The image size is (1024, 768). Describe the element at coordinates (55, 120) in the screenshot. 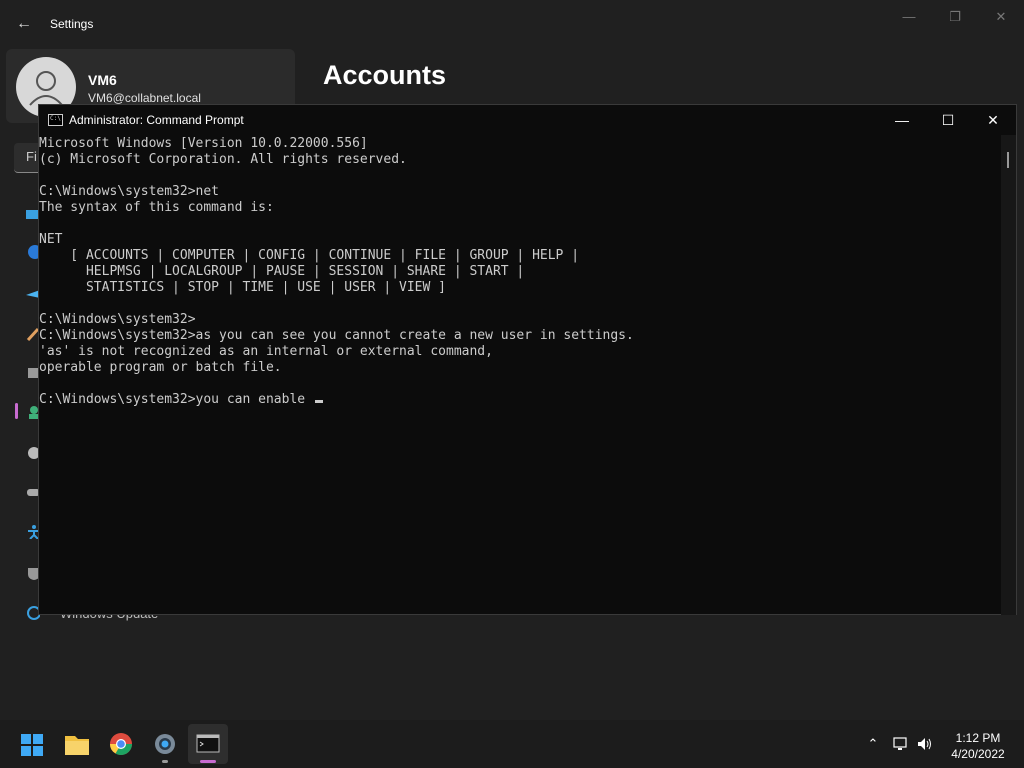

I see `command-prompt-icon` at that location.